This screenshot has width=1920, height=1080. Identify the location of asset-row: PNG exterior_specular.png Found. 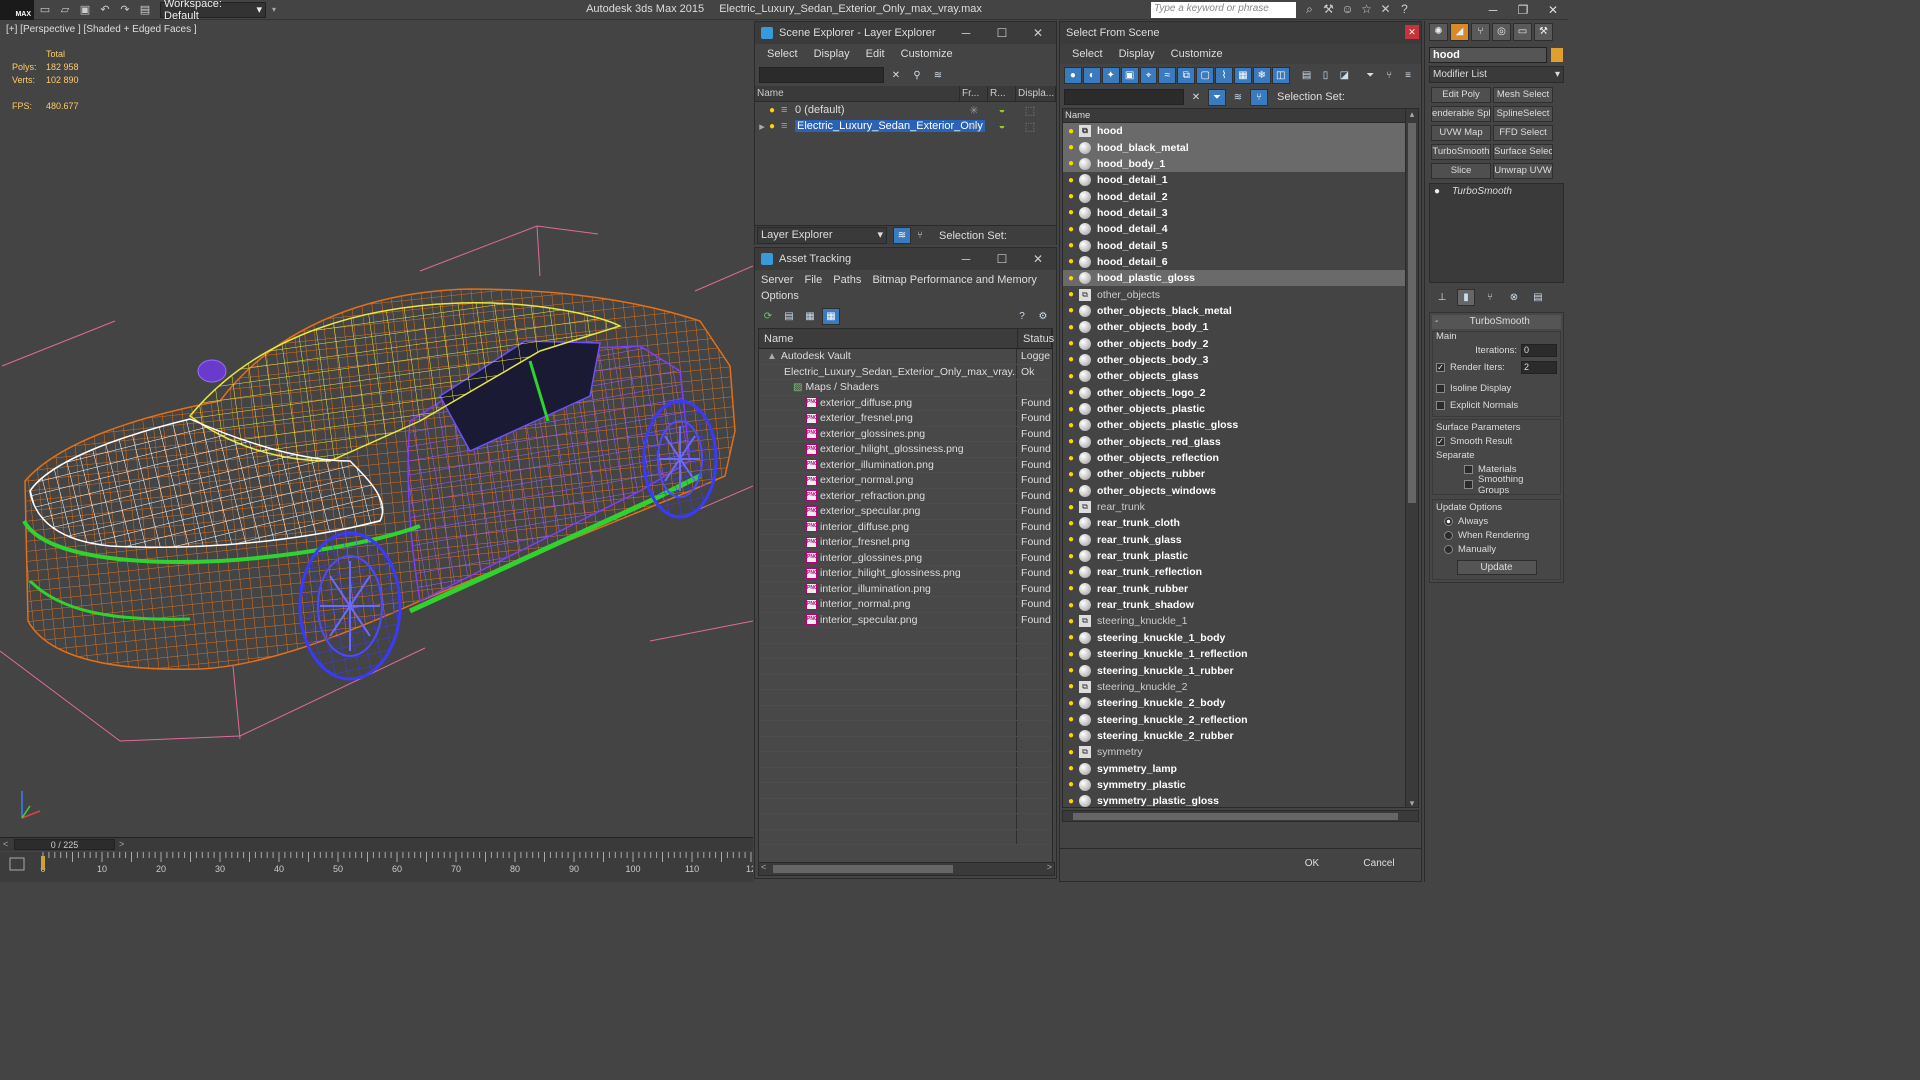
(905, 512).